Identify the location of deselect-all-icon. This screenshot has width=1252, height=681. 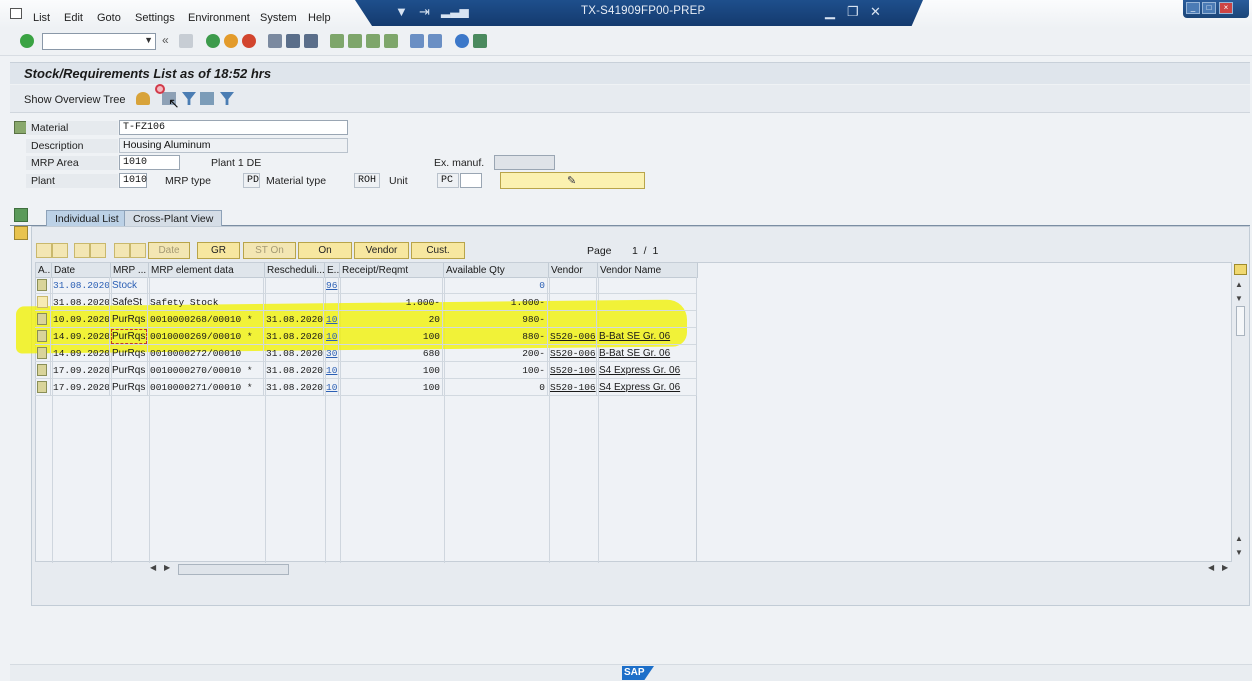
(98, 250).